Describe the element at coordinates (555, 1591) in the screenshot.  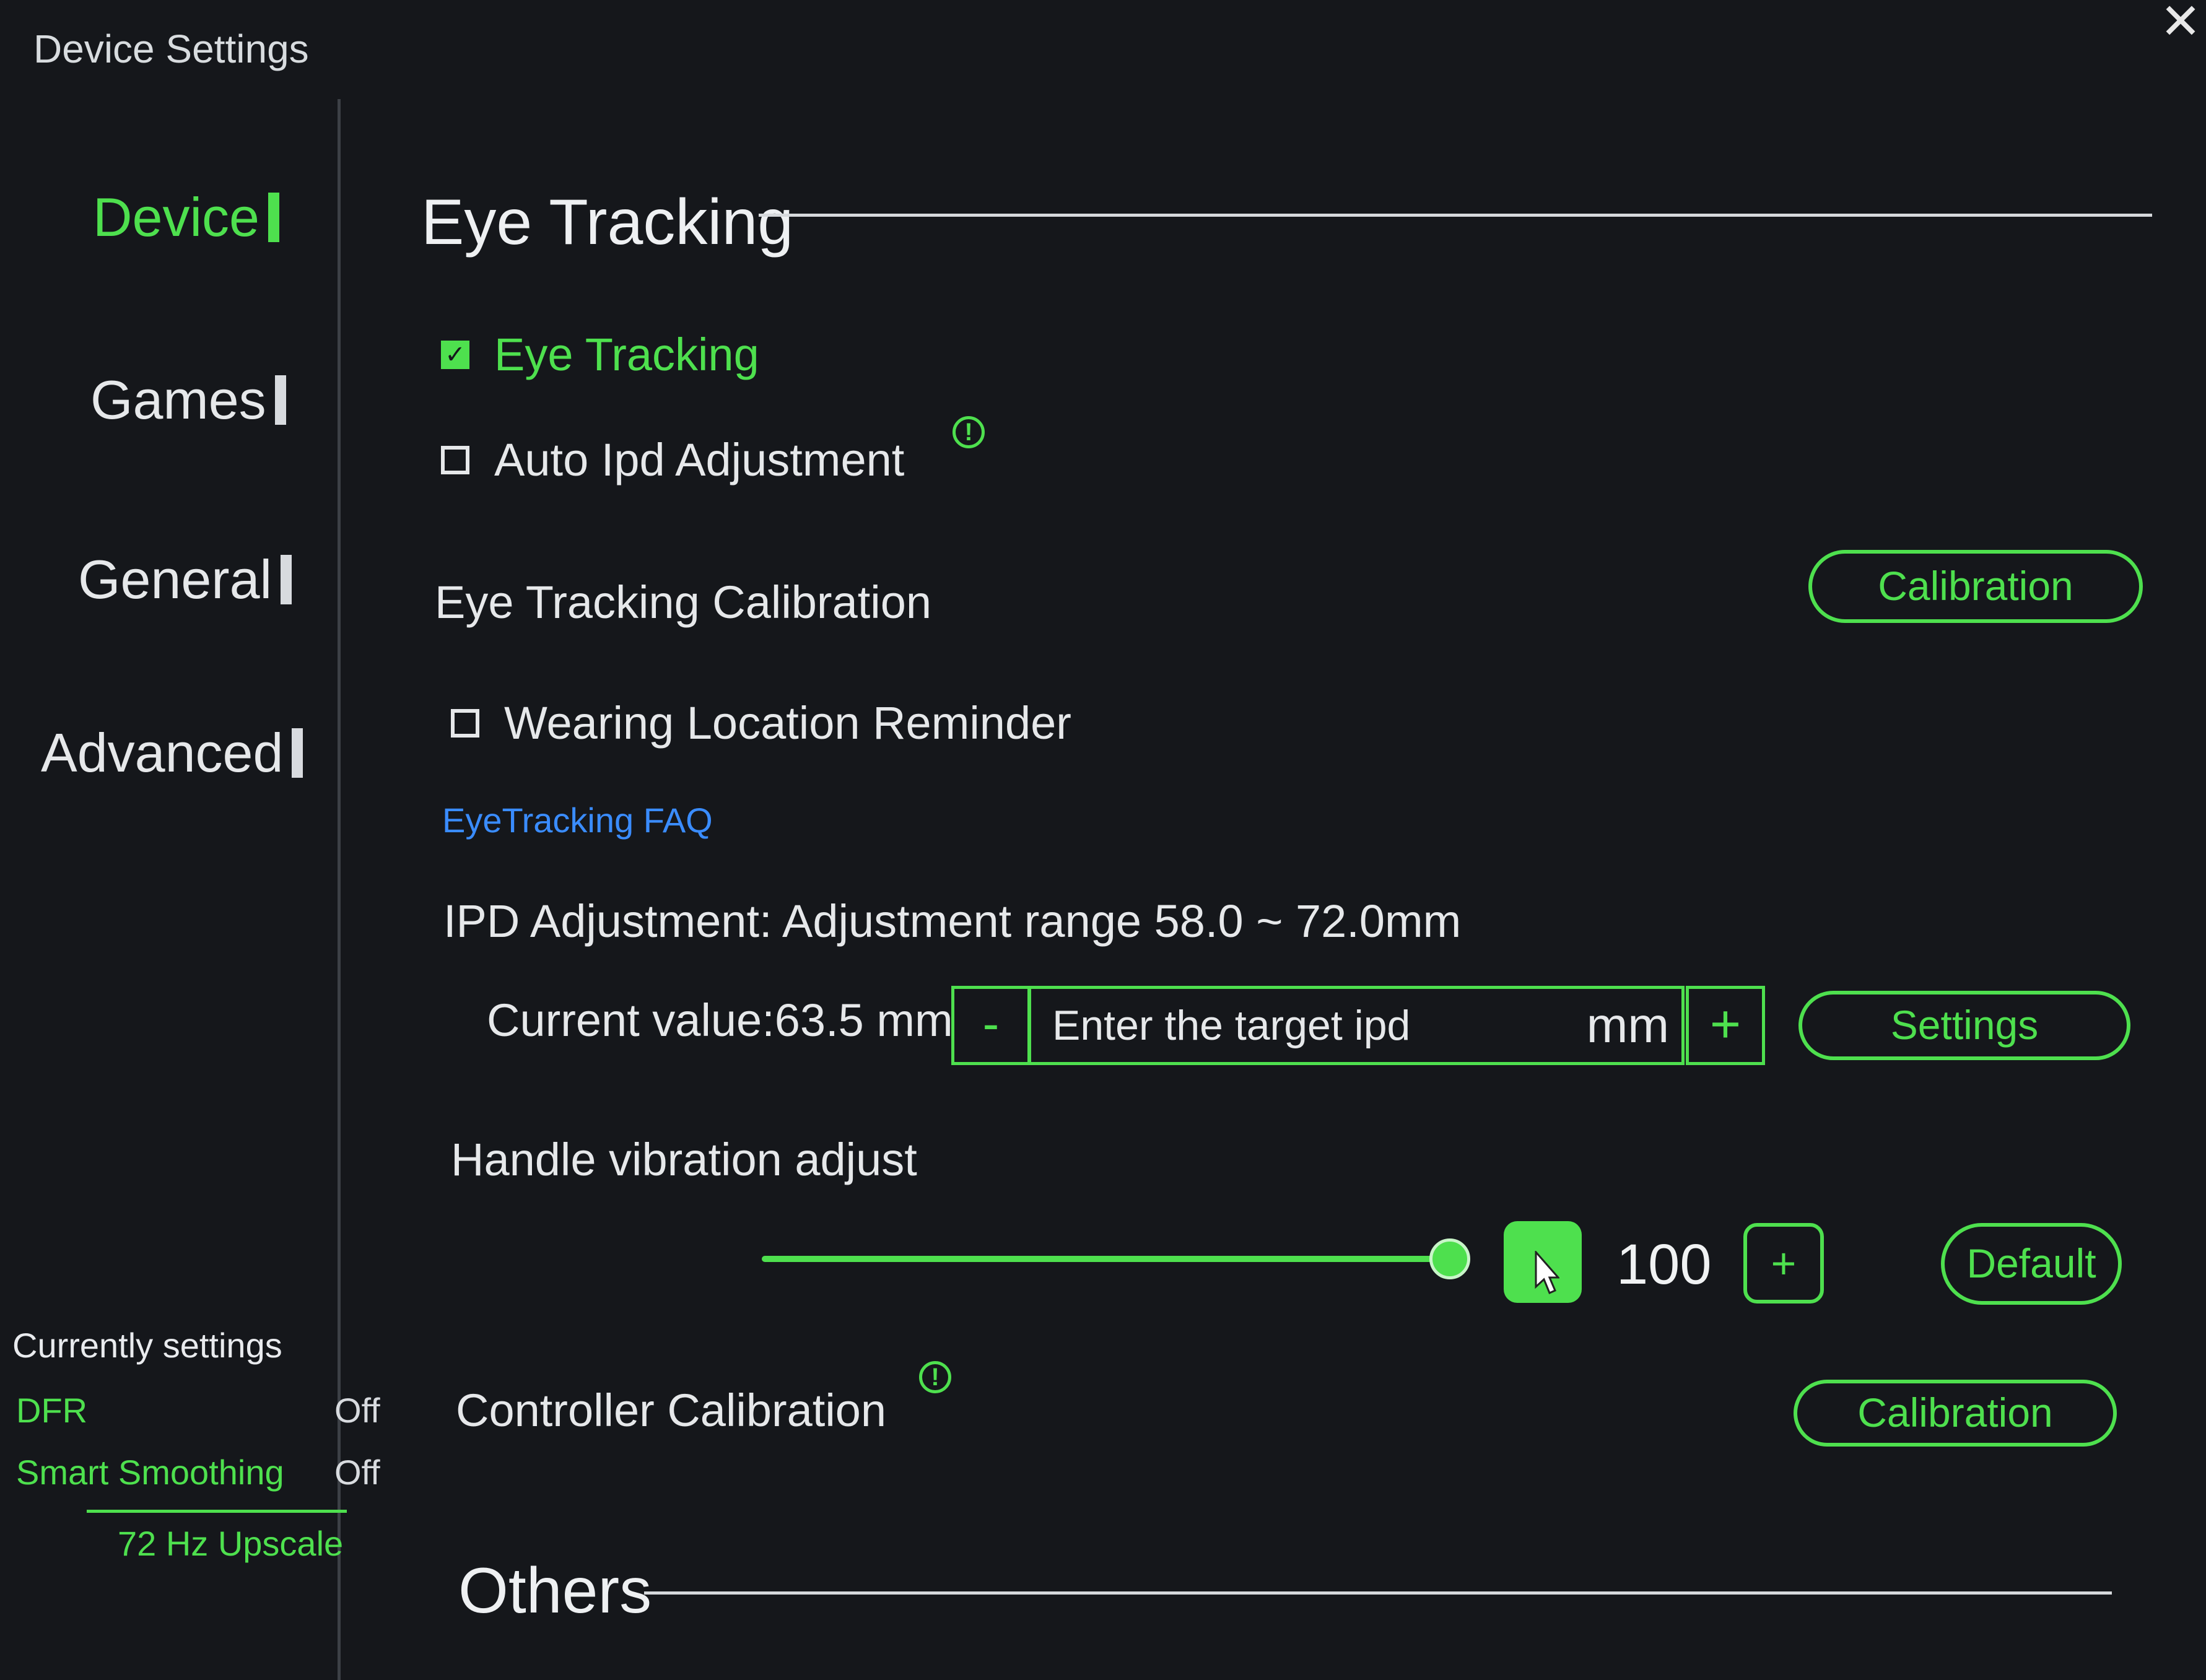
I see `section-title-others: Others` at that location.